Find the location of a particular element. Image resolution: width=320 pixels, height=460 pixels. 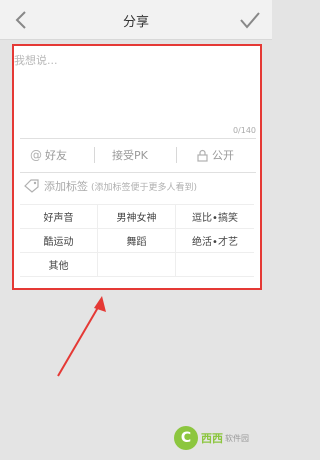

accept-pk-label: 接受PK is located at coordinates (130, 155).